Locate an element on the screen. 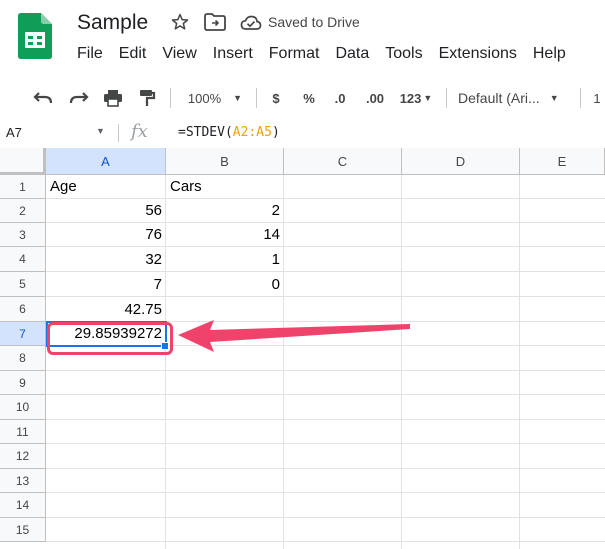 The image size is (605, 549). zoom-value: 100% is located at coordinates (204, 98).